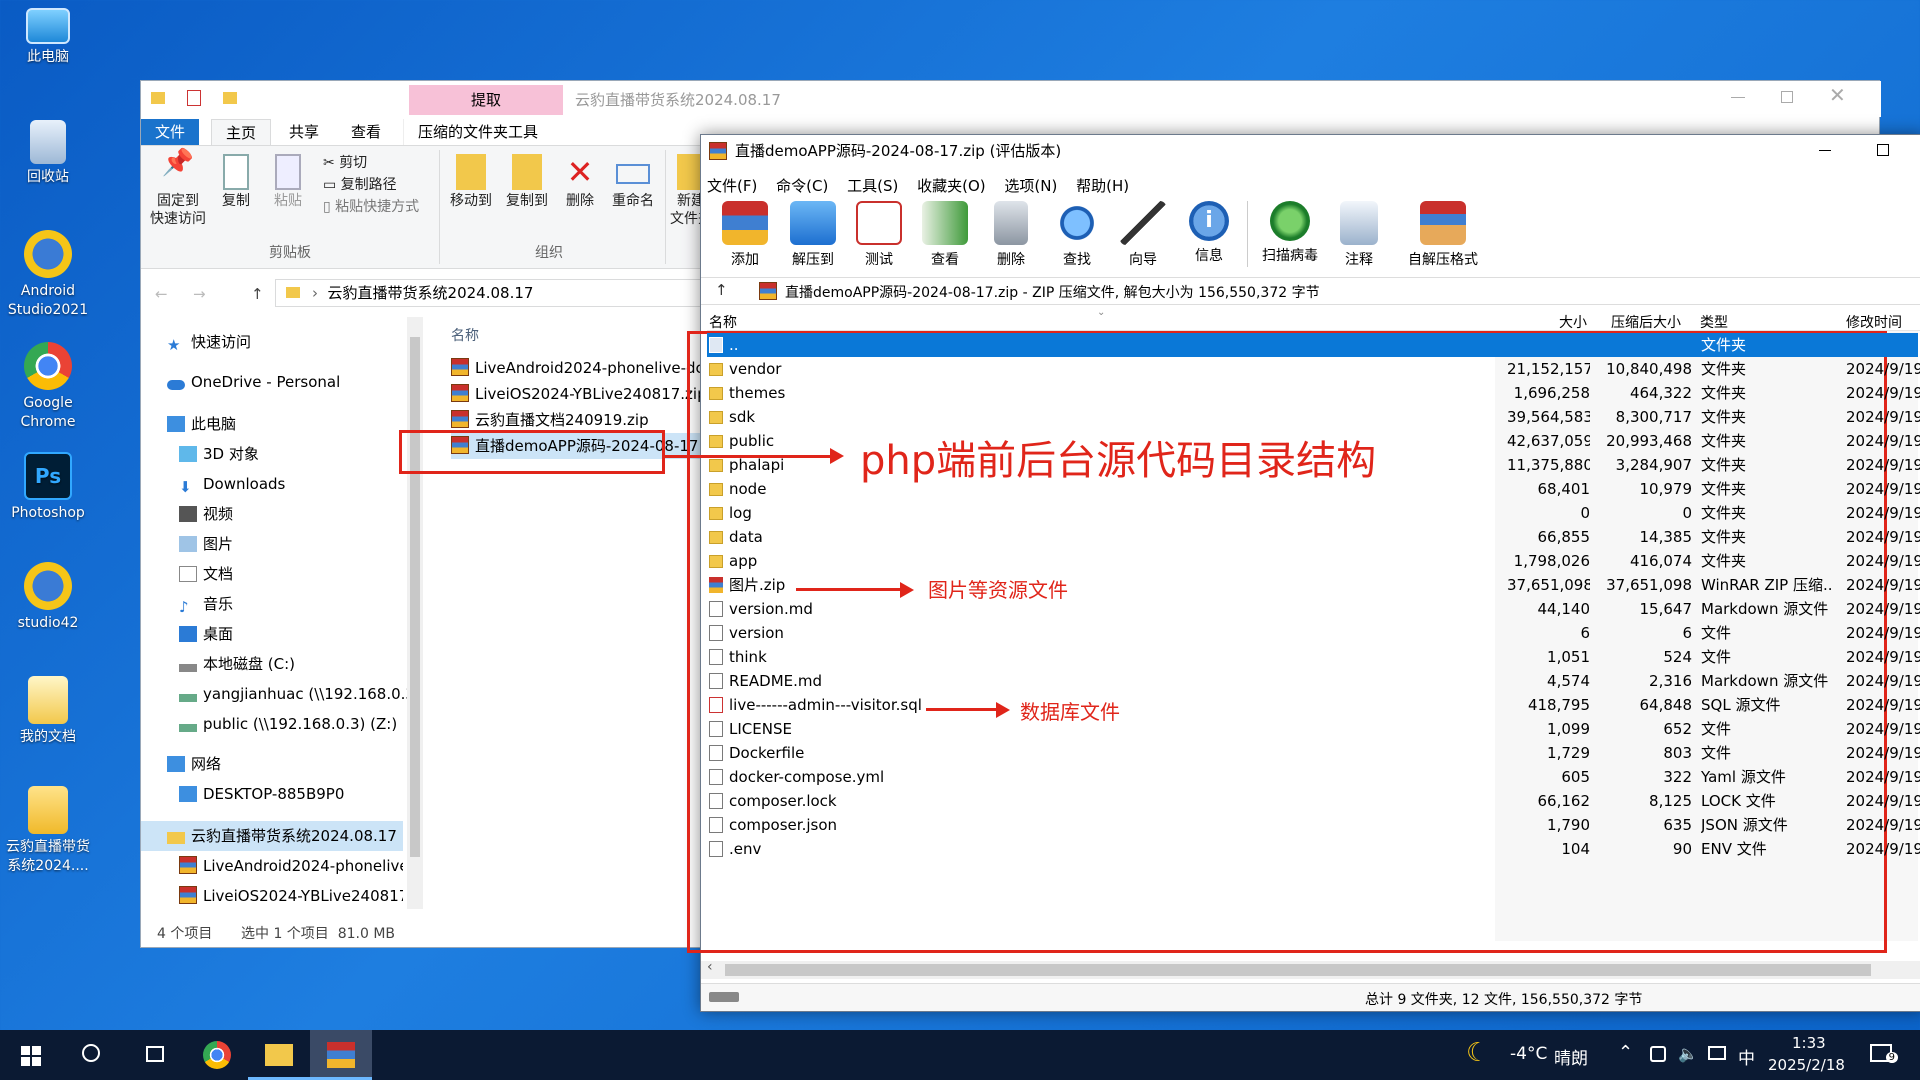  I want to click on tab-view: 查看, so click(366, 132).